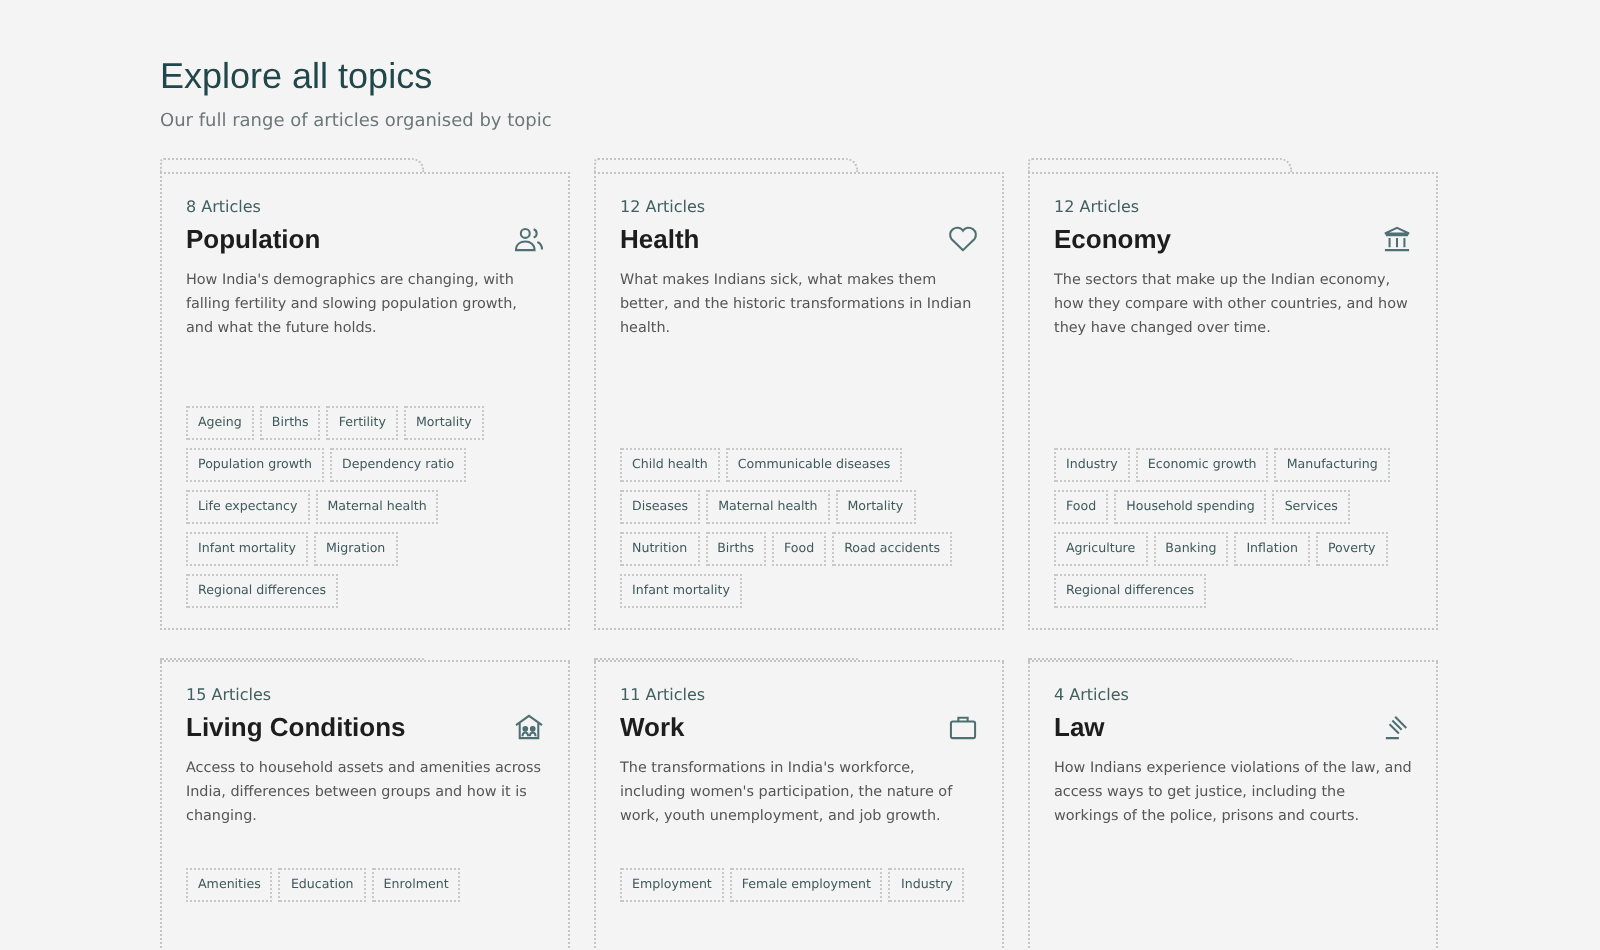  What do you see at coordinates (296, 727) in the screenshot?
I see `topic-title: Living Conditions` at bounding box center [296, 727].